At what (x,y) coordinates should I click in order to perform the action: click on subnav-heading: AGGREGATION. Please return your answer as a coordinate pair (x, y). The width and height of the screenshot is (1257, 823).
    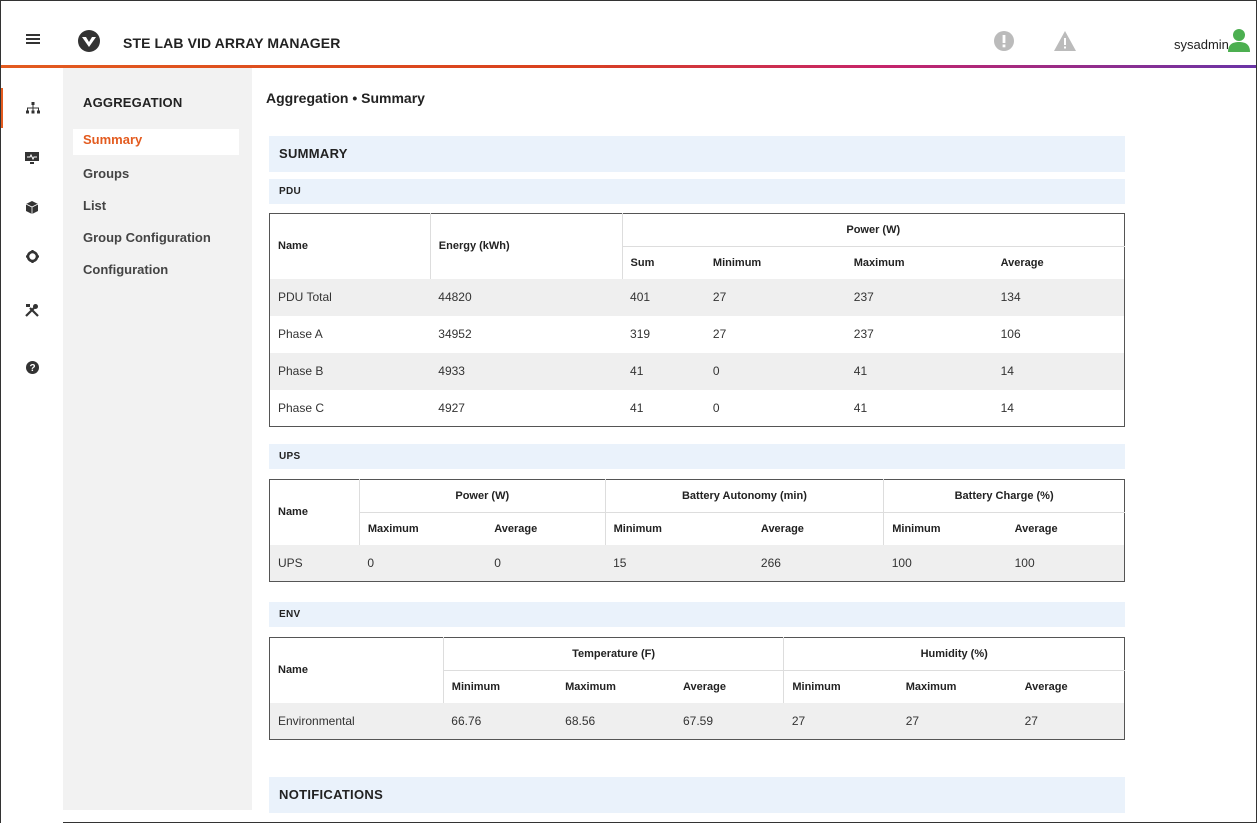
    Looking at the image, I should click on (133, 102).